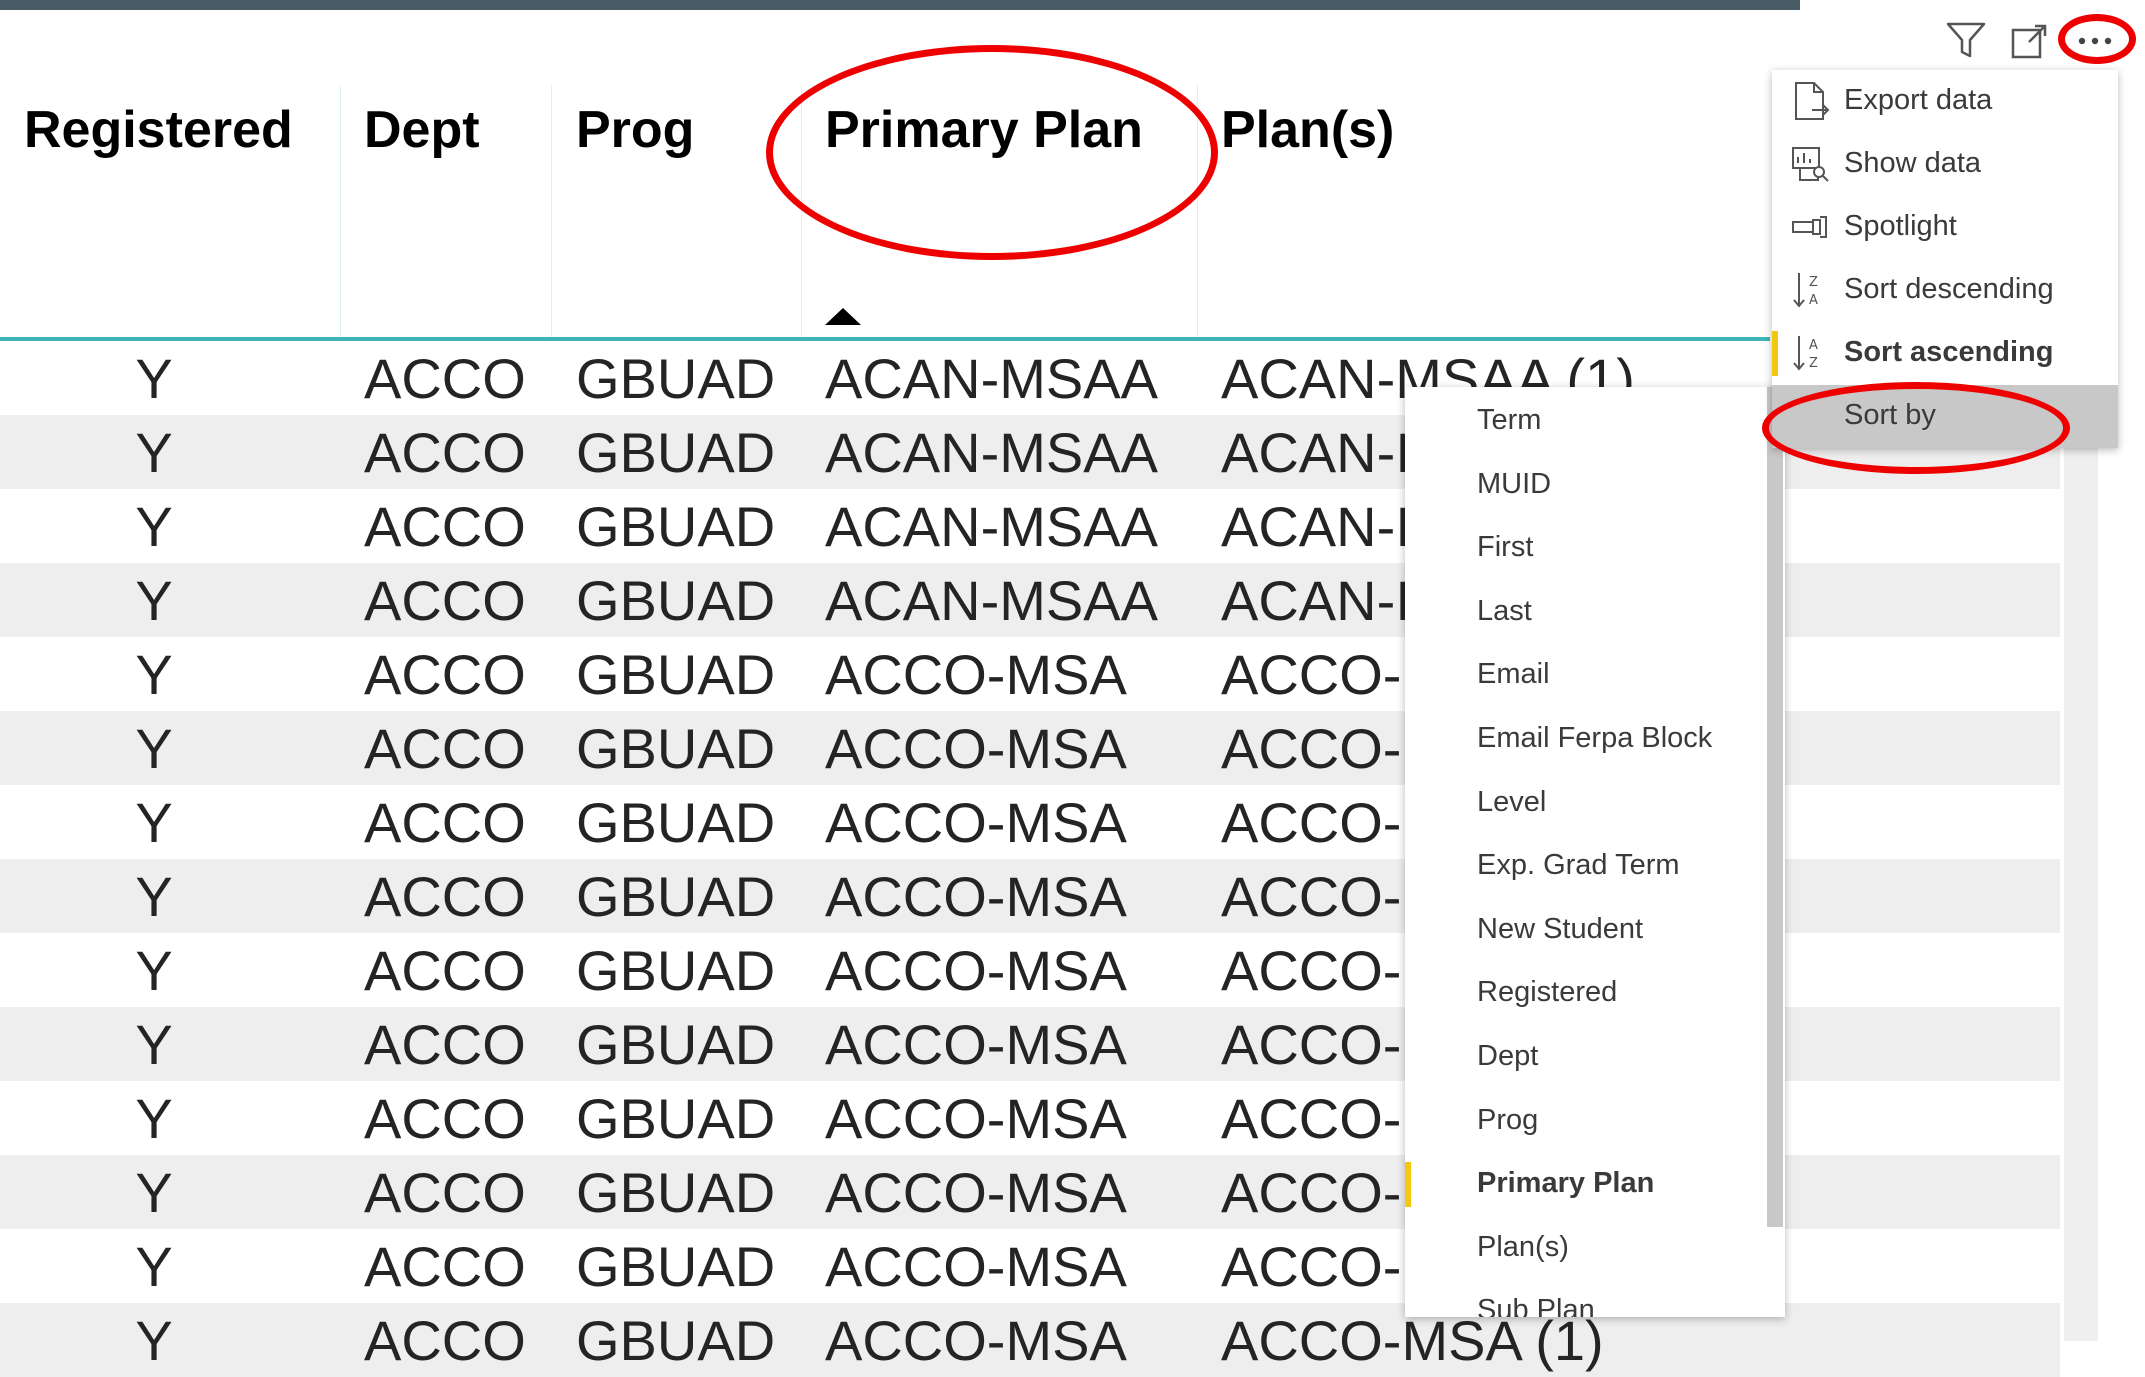  Describe the element at coordinates (1585, 548) in the screenshot. I see `sort-by-item: First` at that location.